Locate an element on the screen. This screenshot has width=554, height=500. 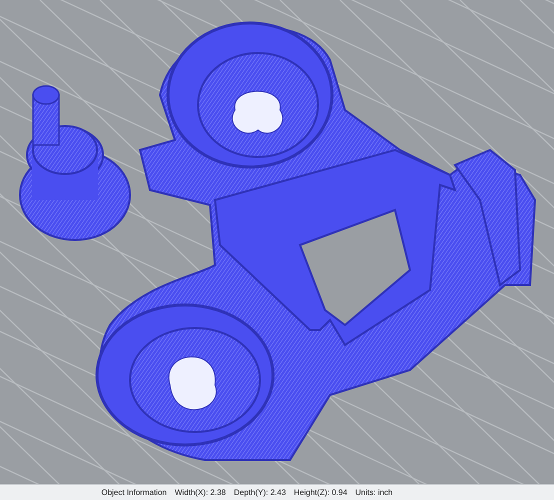
status-value: Units: inch is located at coordinates (374, 492).